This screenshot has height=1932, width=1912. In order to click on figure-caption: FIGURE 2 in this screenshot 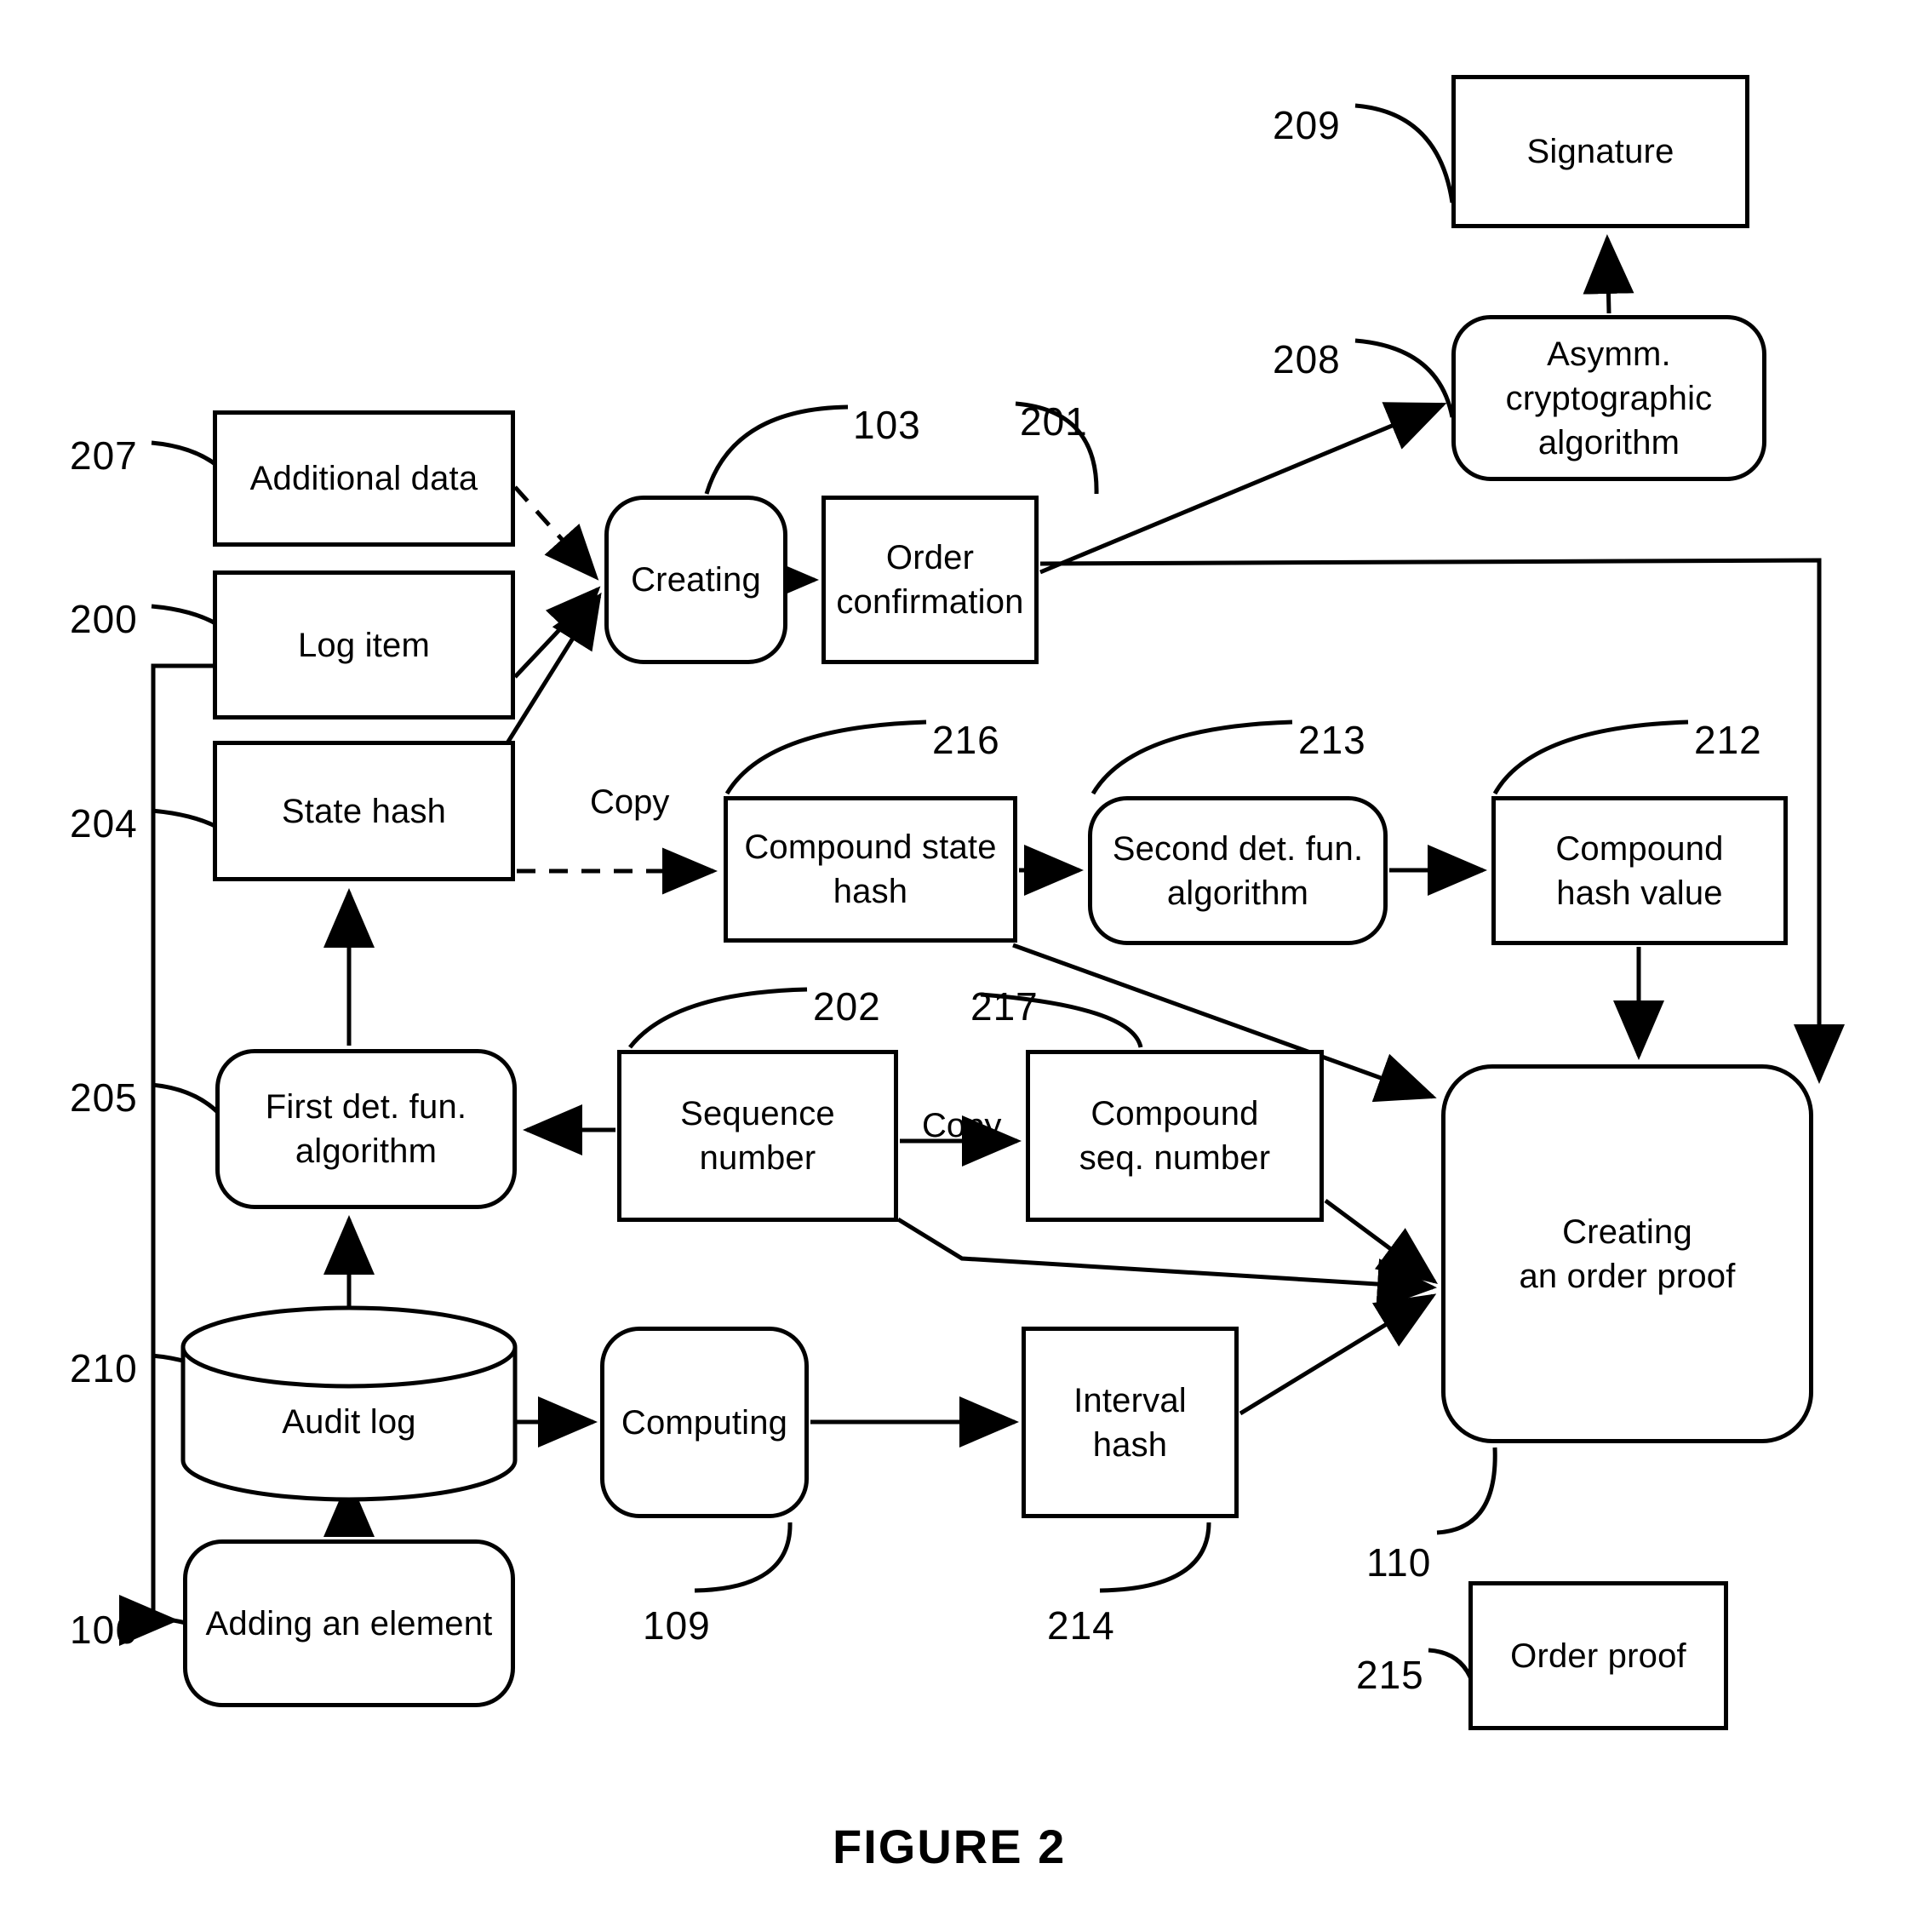, I will do `click(950, 1846)`.